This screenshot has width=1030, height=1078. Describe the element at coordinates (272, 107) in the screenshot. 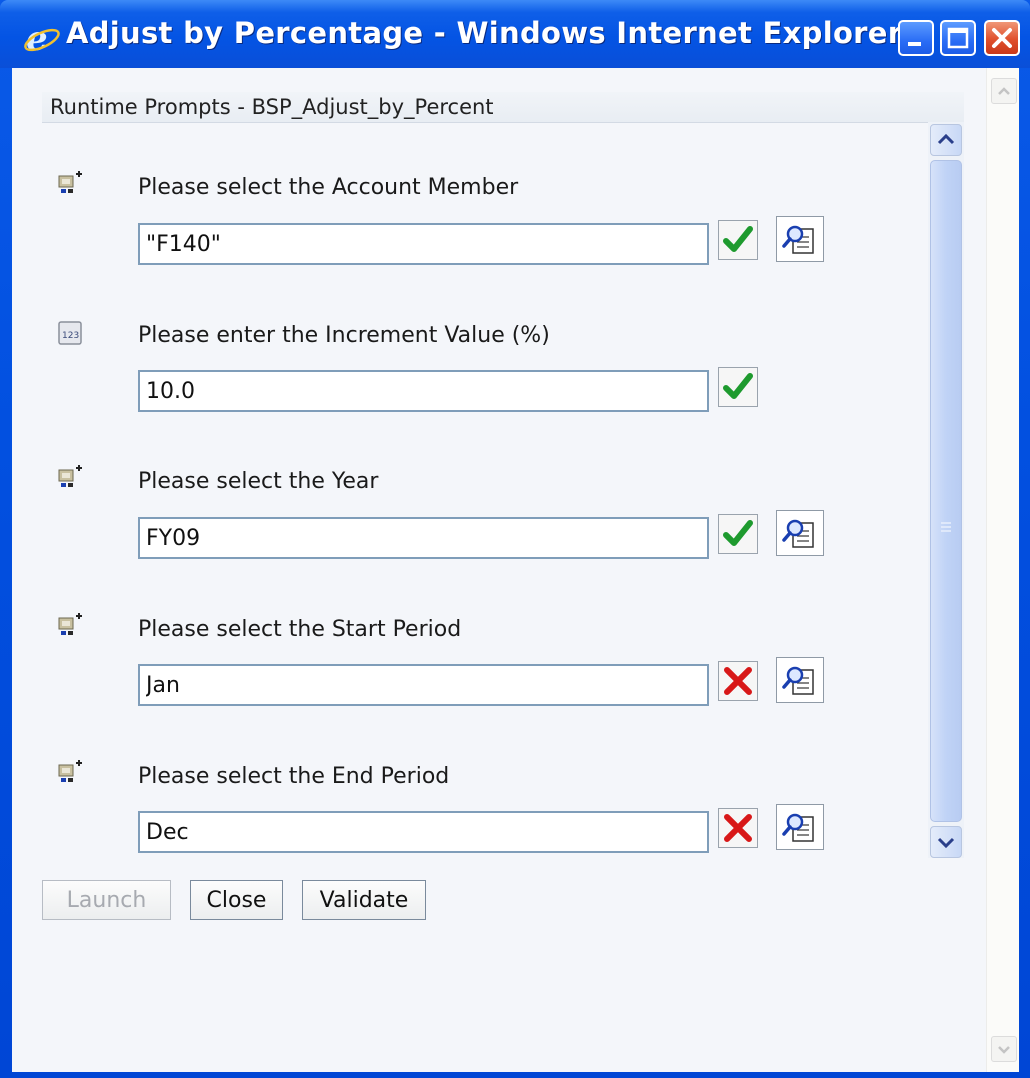

I see `prompts-header-title: Runtime Prompts - BSP_Adjust_by_Percent` at that location.